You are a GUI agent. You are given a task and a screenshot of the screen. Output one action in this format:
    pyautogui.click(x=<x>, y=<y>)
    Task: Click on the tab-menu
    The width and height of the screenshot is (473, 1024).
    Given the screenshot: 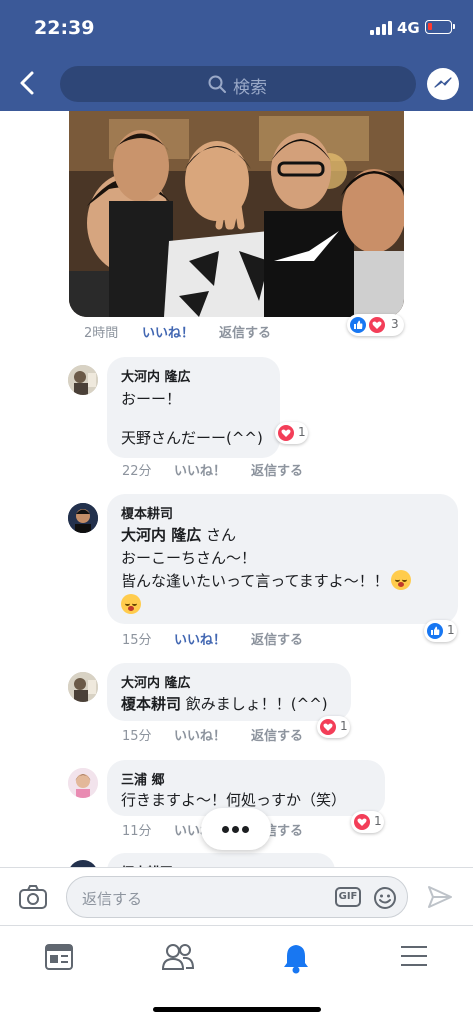 What is the action you would take?
    pyautogui.click(x=414, y=956)
    